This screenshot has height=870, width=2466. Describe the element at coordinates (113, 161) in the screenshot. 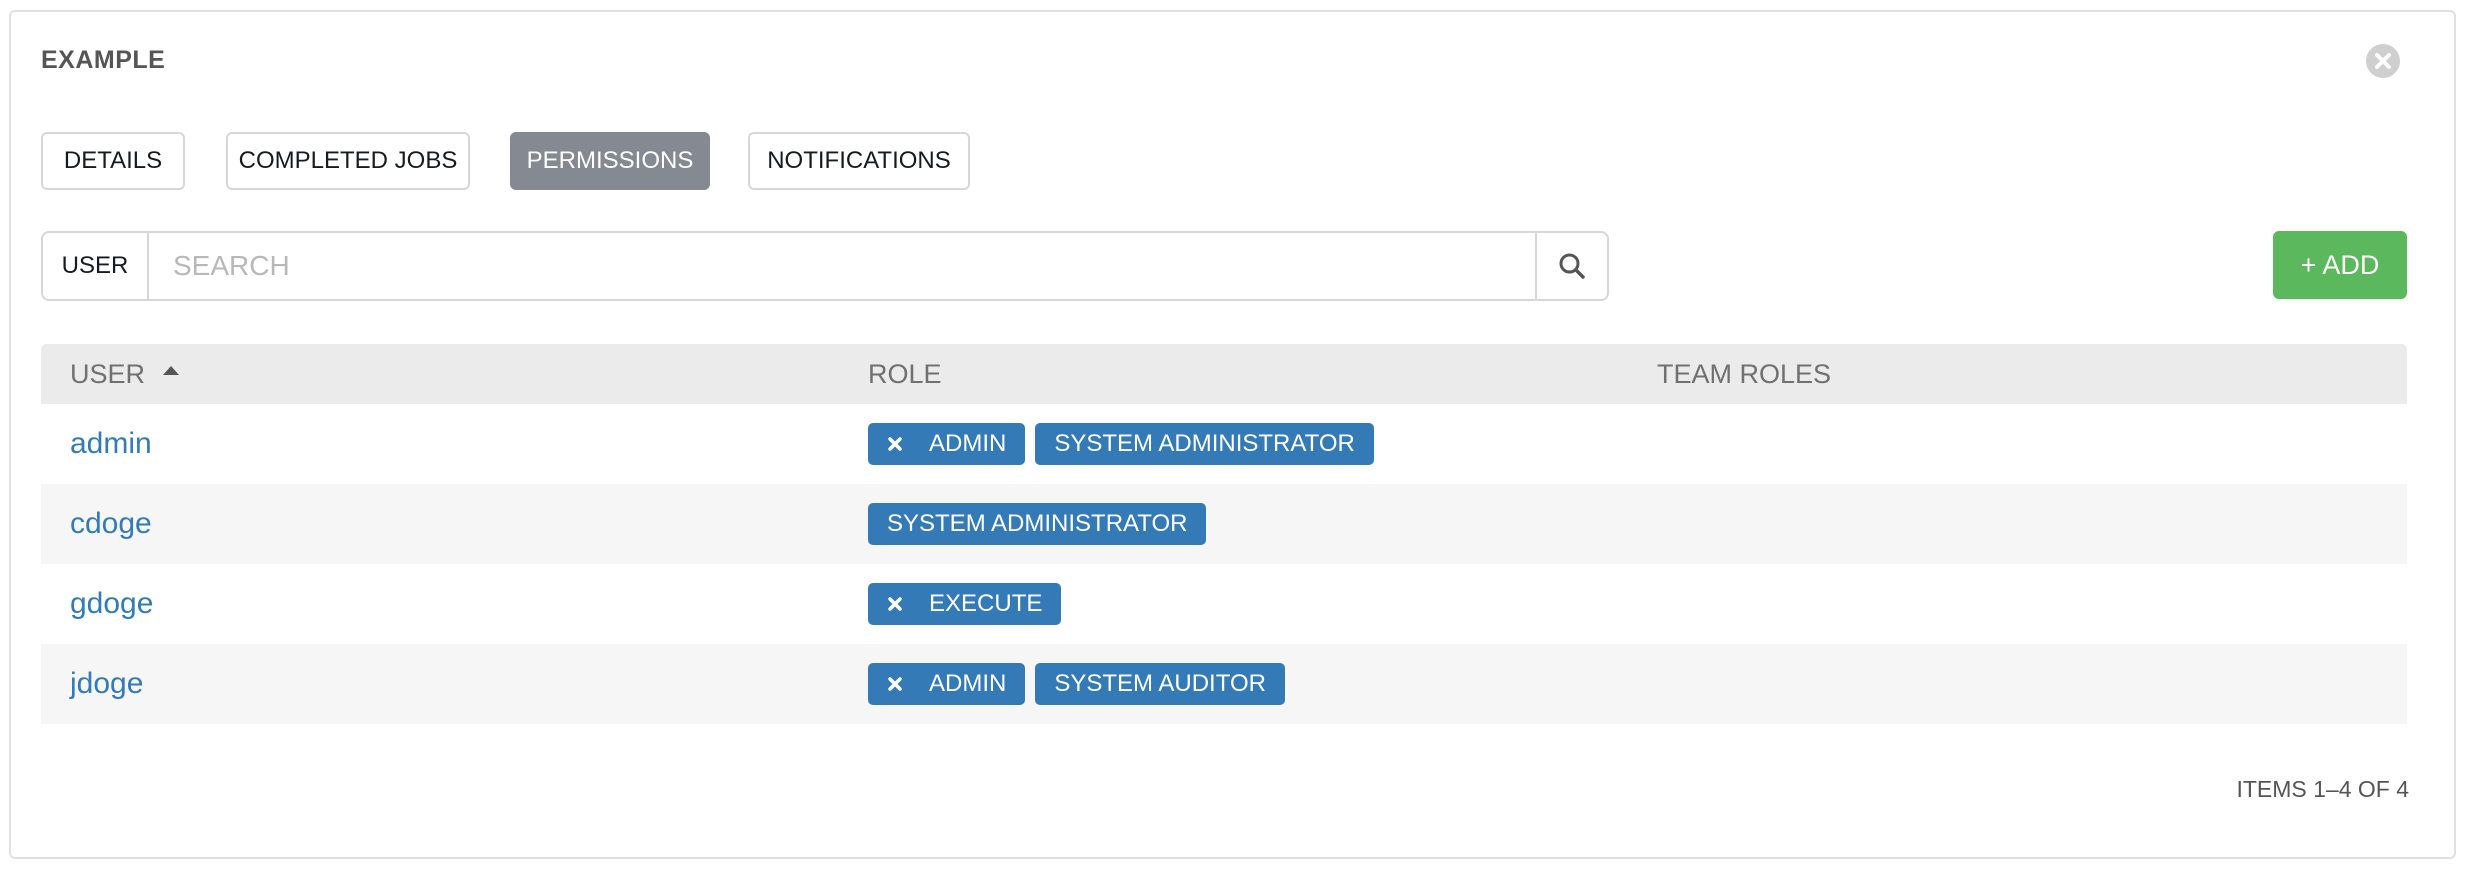

I see `tab-details: DETAILS` at that location.